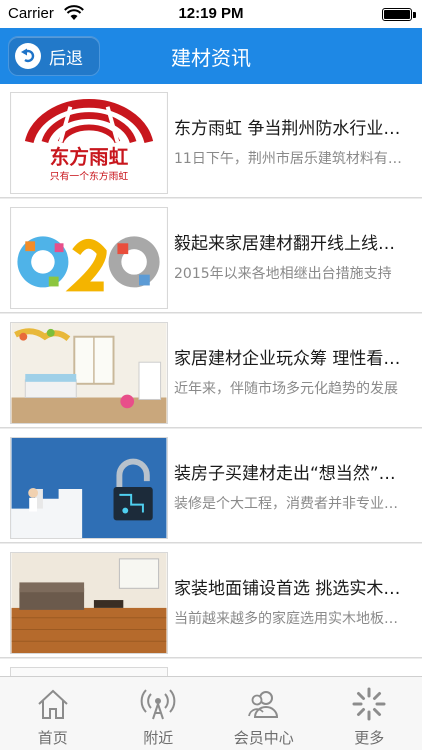 This screenshot has width=422, height=750. What do you see at coordinates (53, 704) in the screenshot?
I see `home-icon` at bounding box center [53, 704].